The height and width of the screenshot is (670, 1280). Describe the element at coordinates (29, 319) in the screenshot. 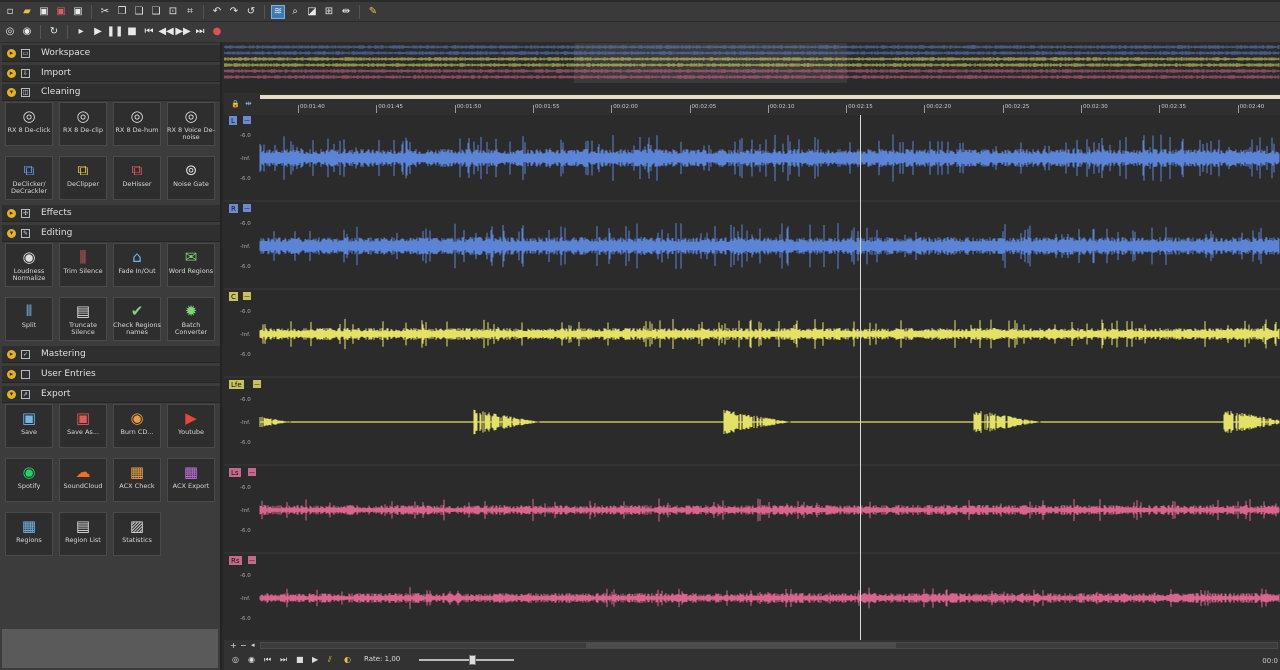

I see `tile-split: ⫴ Split` at that location.